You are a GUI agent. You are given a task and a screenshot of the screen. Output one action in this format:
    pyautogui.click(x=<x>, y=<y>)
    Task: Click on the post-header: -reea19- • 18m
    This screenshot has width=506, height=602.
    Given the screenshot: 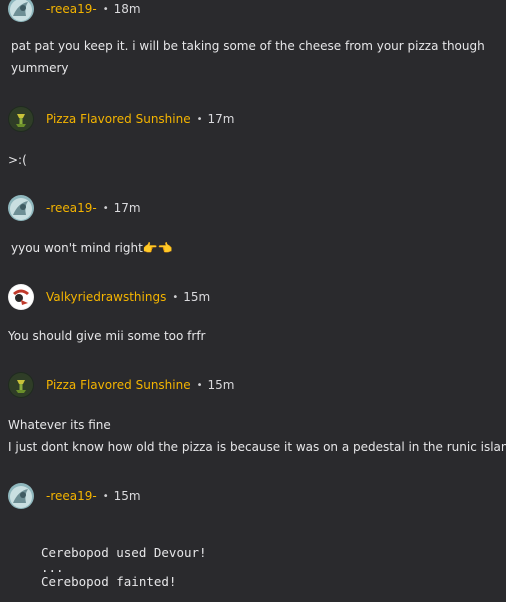 What is the action you would take?
    pyautogui.click(x=253, y=11)
    